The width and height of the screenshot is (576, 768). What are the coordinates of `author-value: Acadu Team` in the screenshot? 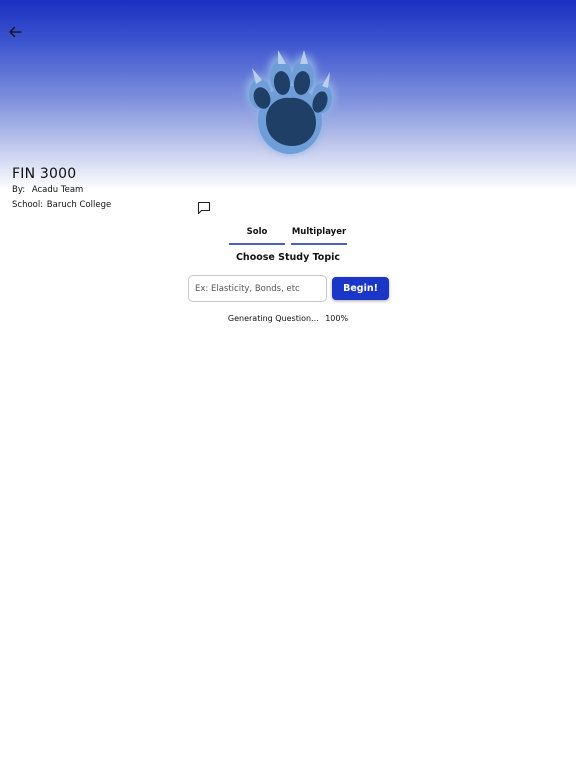 It's located at (57, 190).